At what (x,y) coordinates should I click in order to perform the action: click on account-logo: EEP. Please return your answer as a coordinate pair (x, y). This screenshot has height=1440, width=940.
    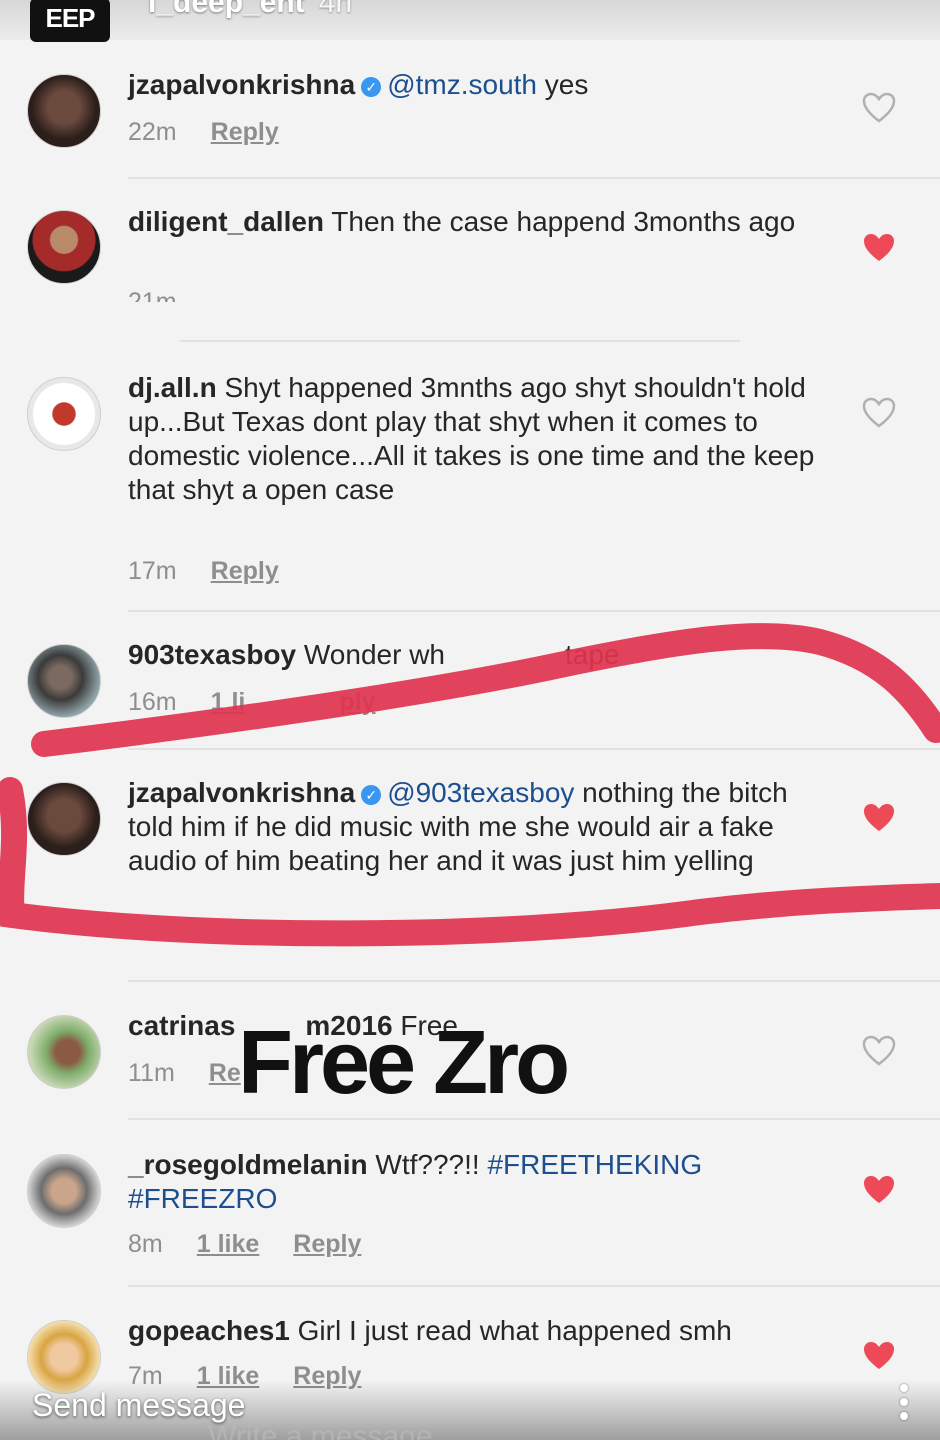
    Looking at the image, I should click on (70, 21).